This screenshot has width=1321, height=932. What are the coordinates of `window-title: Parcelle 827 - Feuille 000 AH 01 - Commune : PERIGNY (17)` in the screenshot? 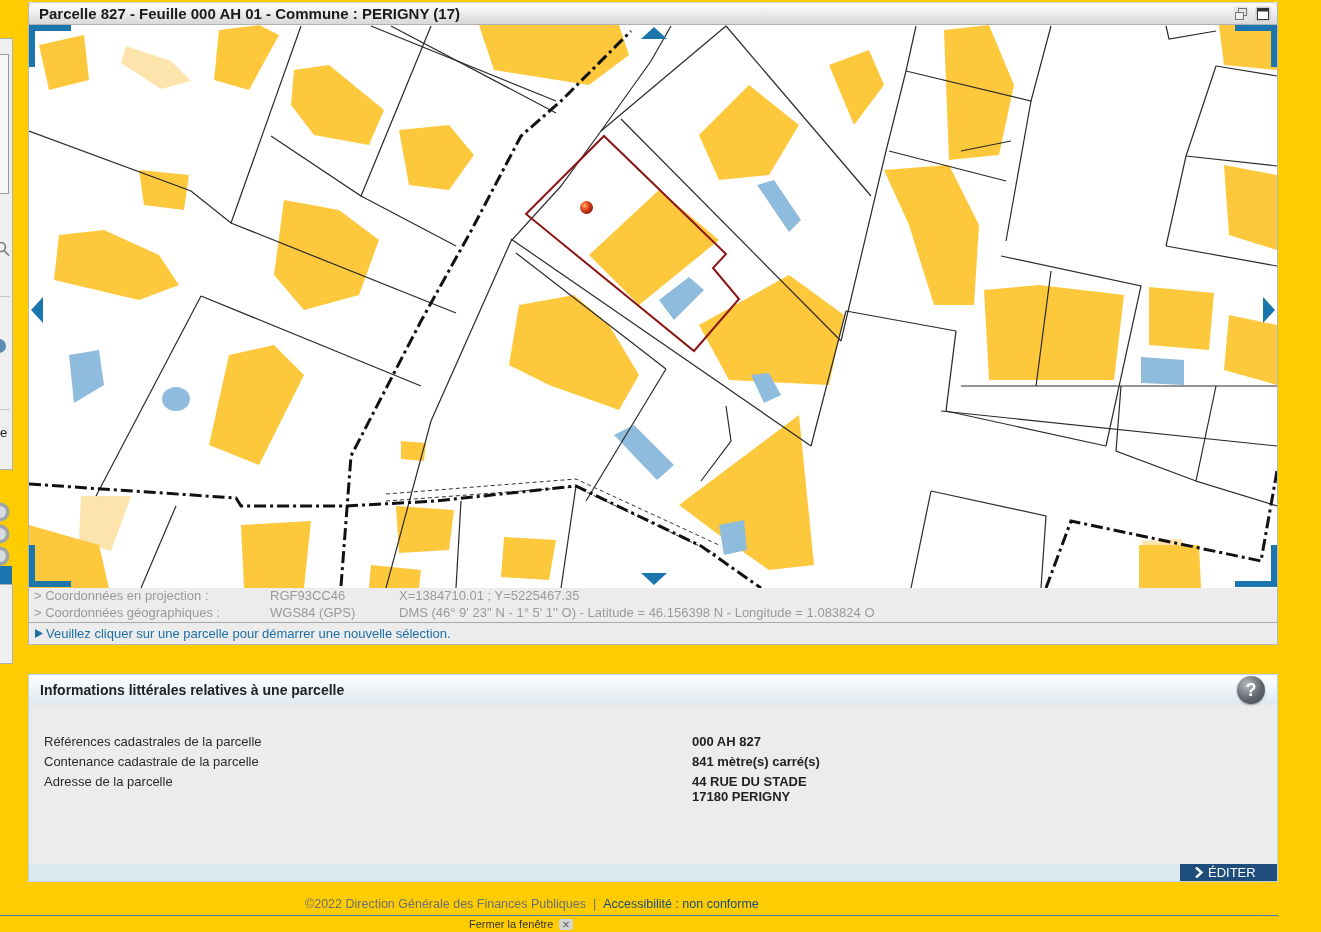 It's located at (249, 13).